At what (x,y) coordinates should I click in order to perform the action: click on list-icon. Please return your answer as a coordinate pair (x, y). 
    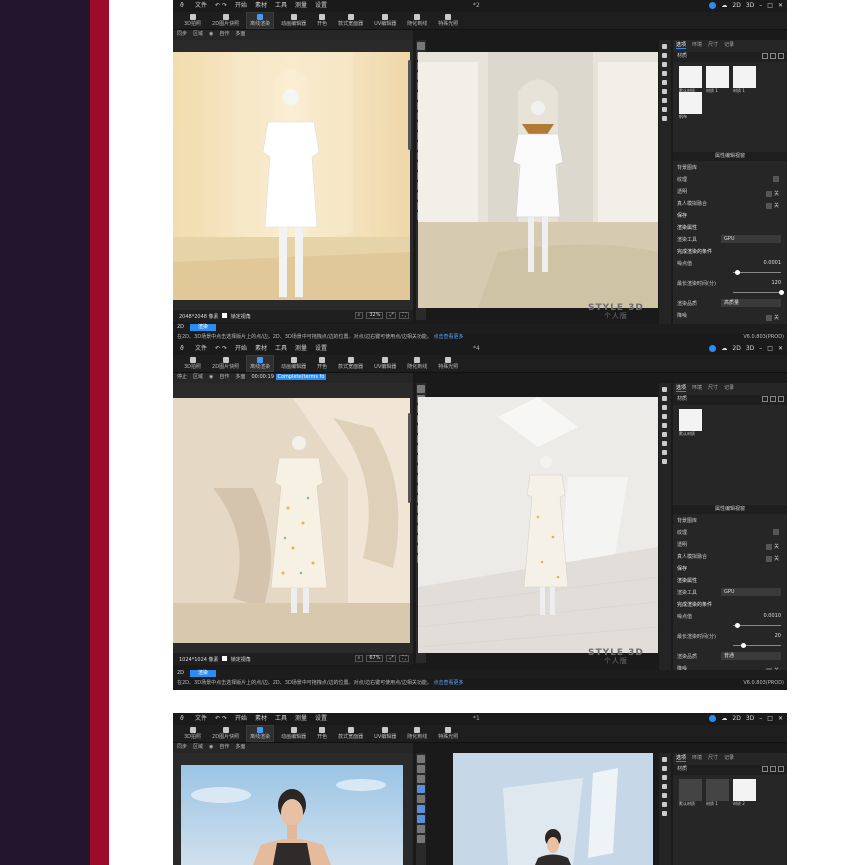
    Looking at the image, I should click on (664, 813).